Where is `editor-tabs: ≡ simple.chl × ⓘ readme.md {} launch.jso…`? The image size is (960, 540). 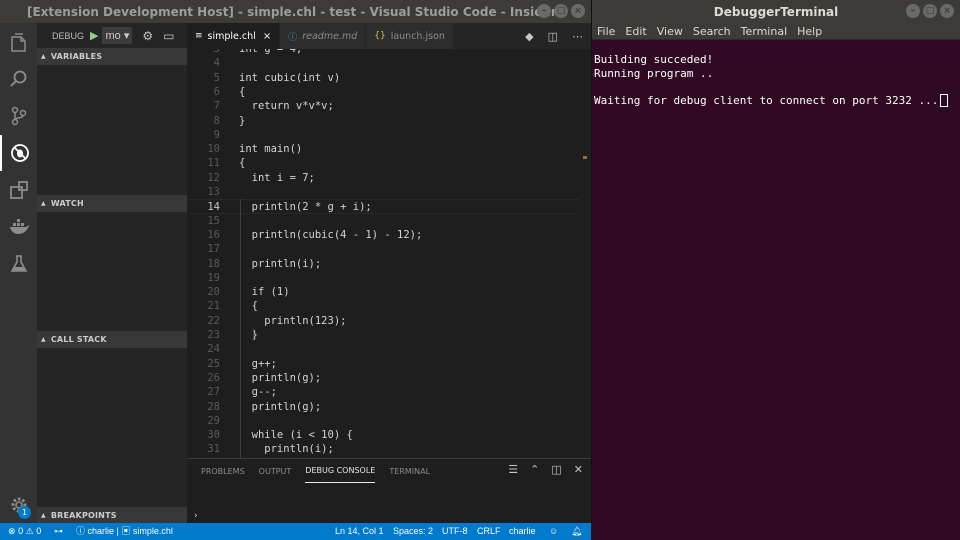 editor-tabs: ≡ simple.chl × ⓘ readme.md {} launch.jso… is located at coordinates (389, 36).